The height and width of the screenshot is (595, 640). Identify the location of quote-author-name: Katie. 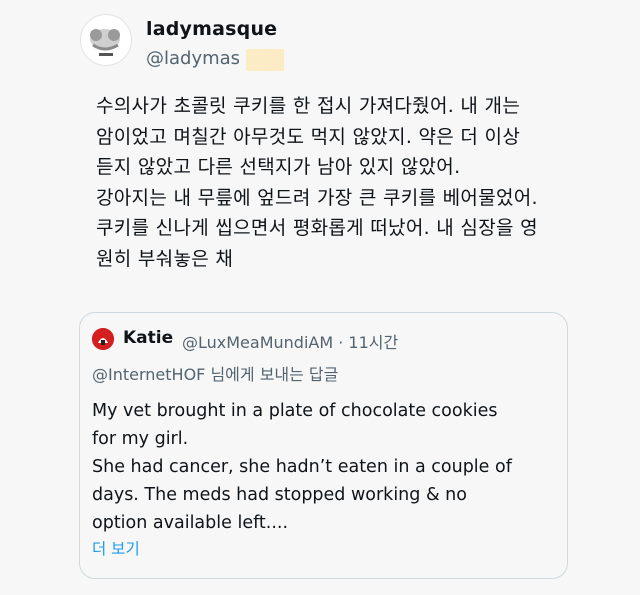
(148, 338).